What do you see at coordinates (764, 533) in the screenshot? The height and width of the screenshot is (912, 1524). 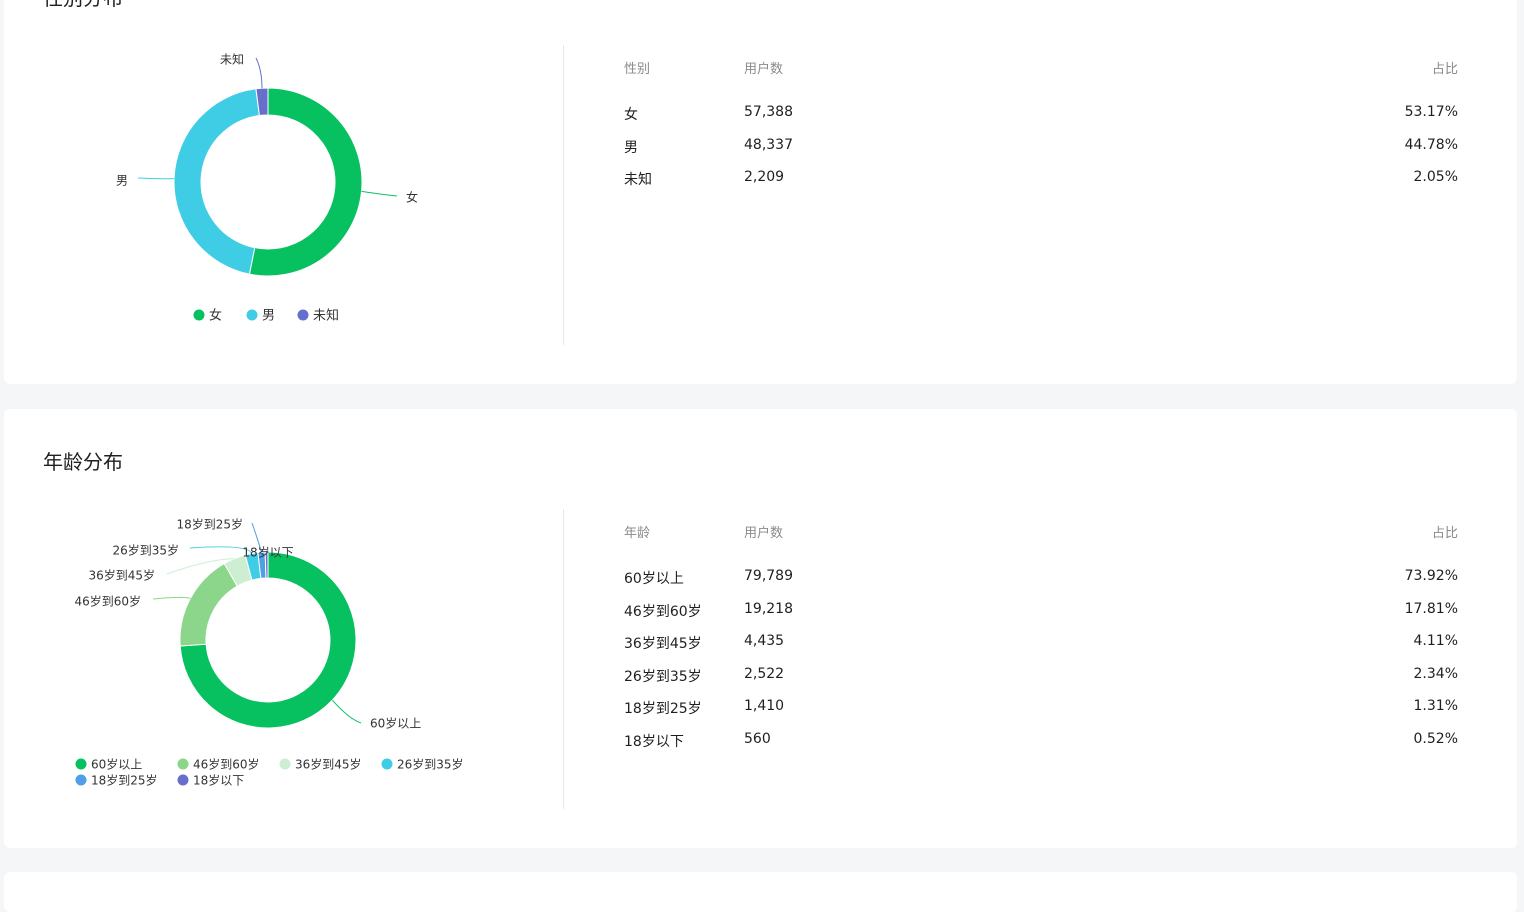 I see `age-header-count: 用户数` at bounding box center [764, 533].